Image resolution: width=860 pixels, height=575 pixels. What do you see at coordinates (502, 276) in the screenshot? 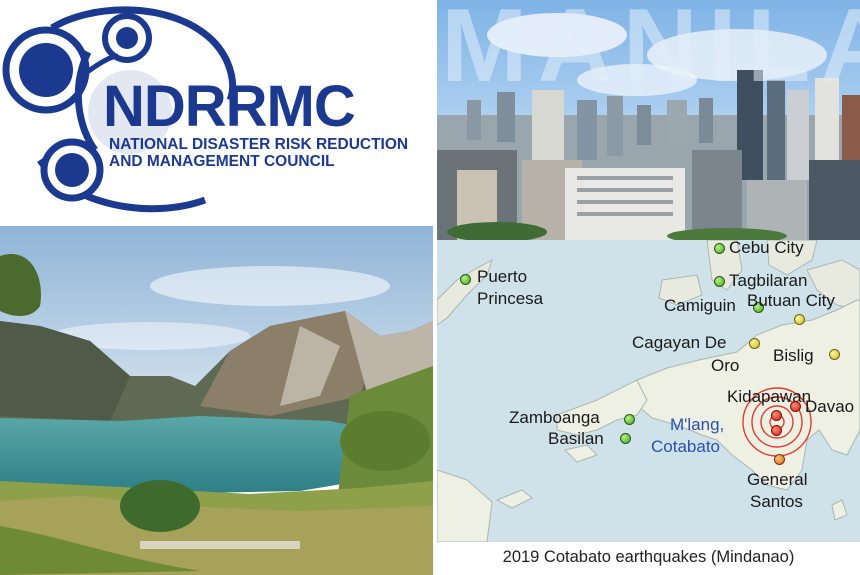
I see `city-label-puerto: Puerto` at bounding box center [502, 276].